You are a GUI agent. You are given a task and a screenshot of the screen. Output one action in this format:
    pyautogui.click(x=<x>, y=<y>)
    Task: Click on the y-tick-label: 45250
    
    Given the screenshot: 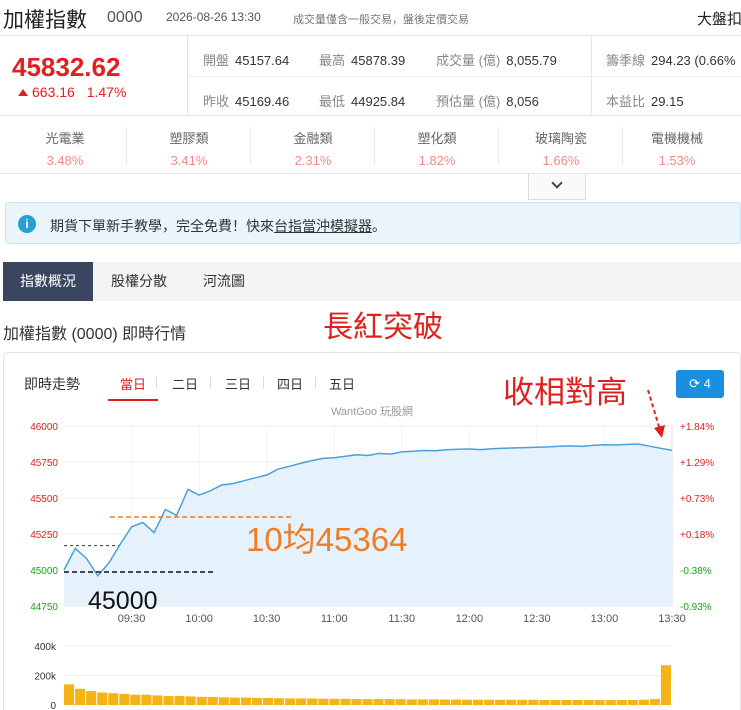 What is the action you would take?
    pyautogui.click(x=44, y=535)
    